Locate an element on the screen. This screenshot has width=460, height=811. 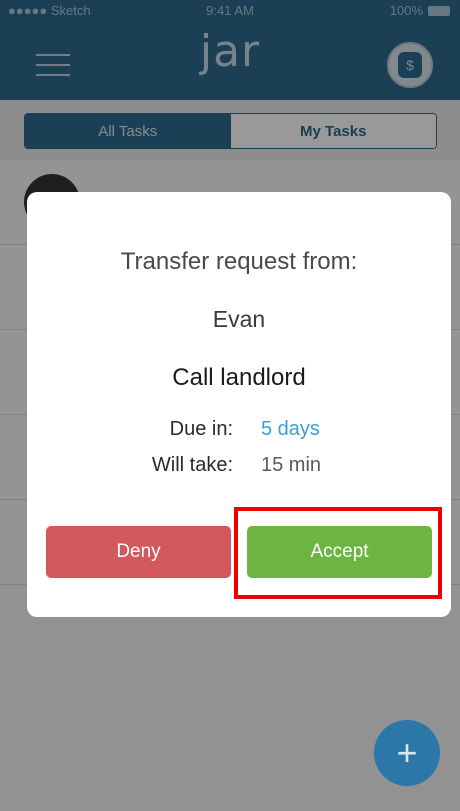
plus-icon: + is located at coordinates (407, 752).